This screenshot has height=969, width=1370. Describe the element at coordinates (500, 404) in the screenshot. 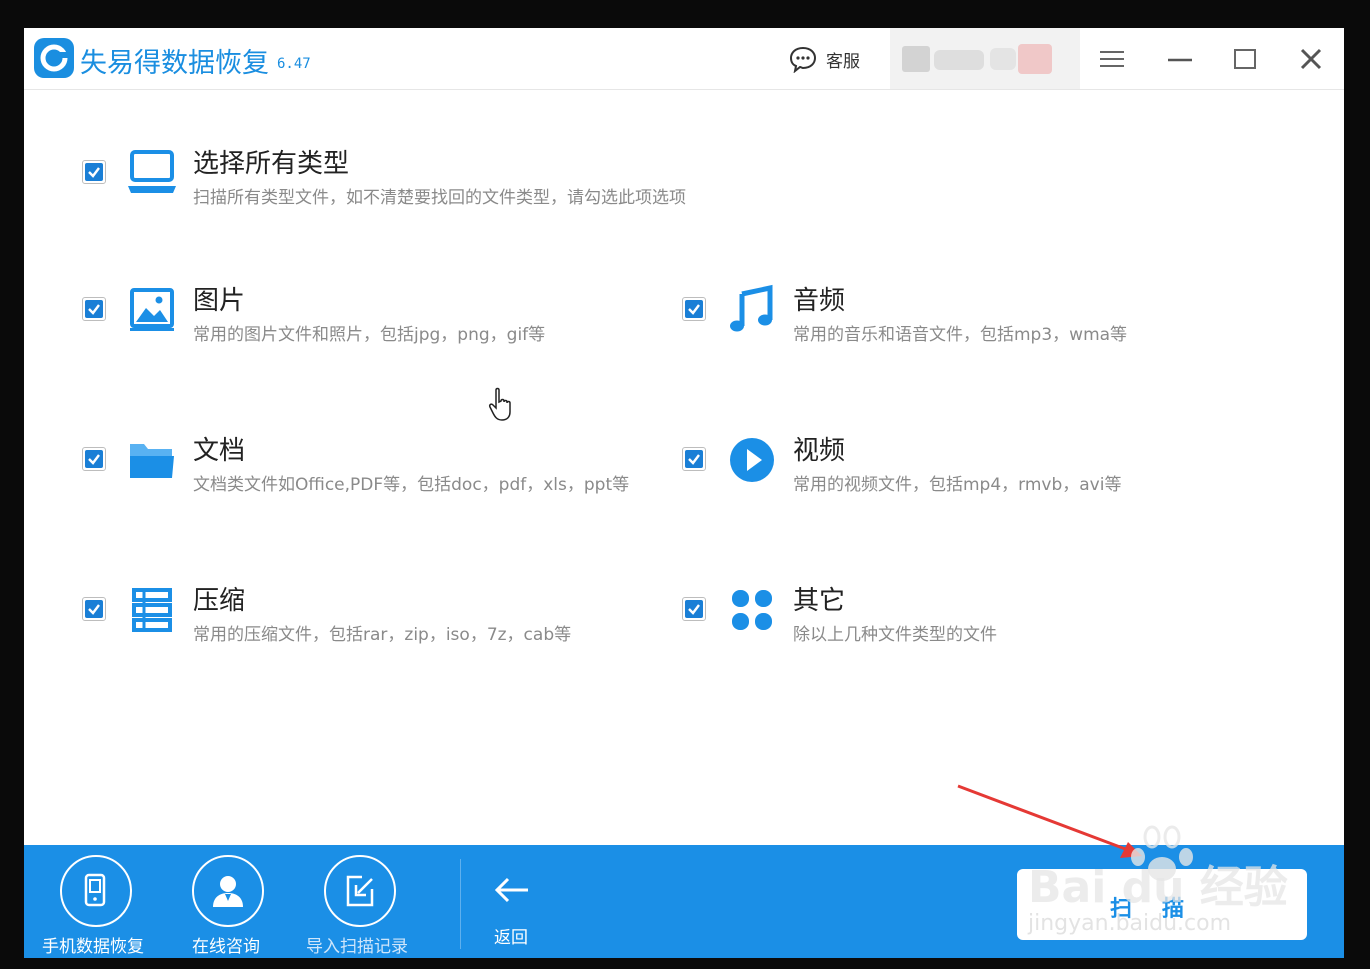

I see `hand-cursor-icon` at that location.